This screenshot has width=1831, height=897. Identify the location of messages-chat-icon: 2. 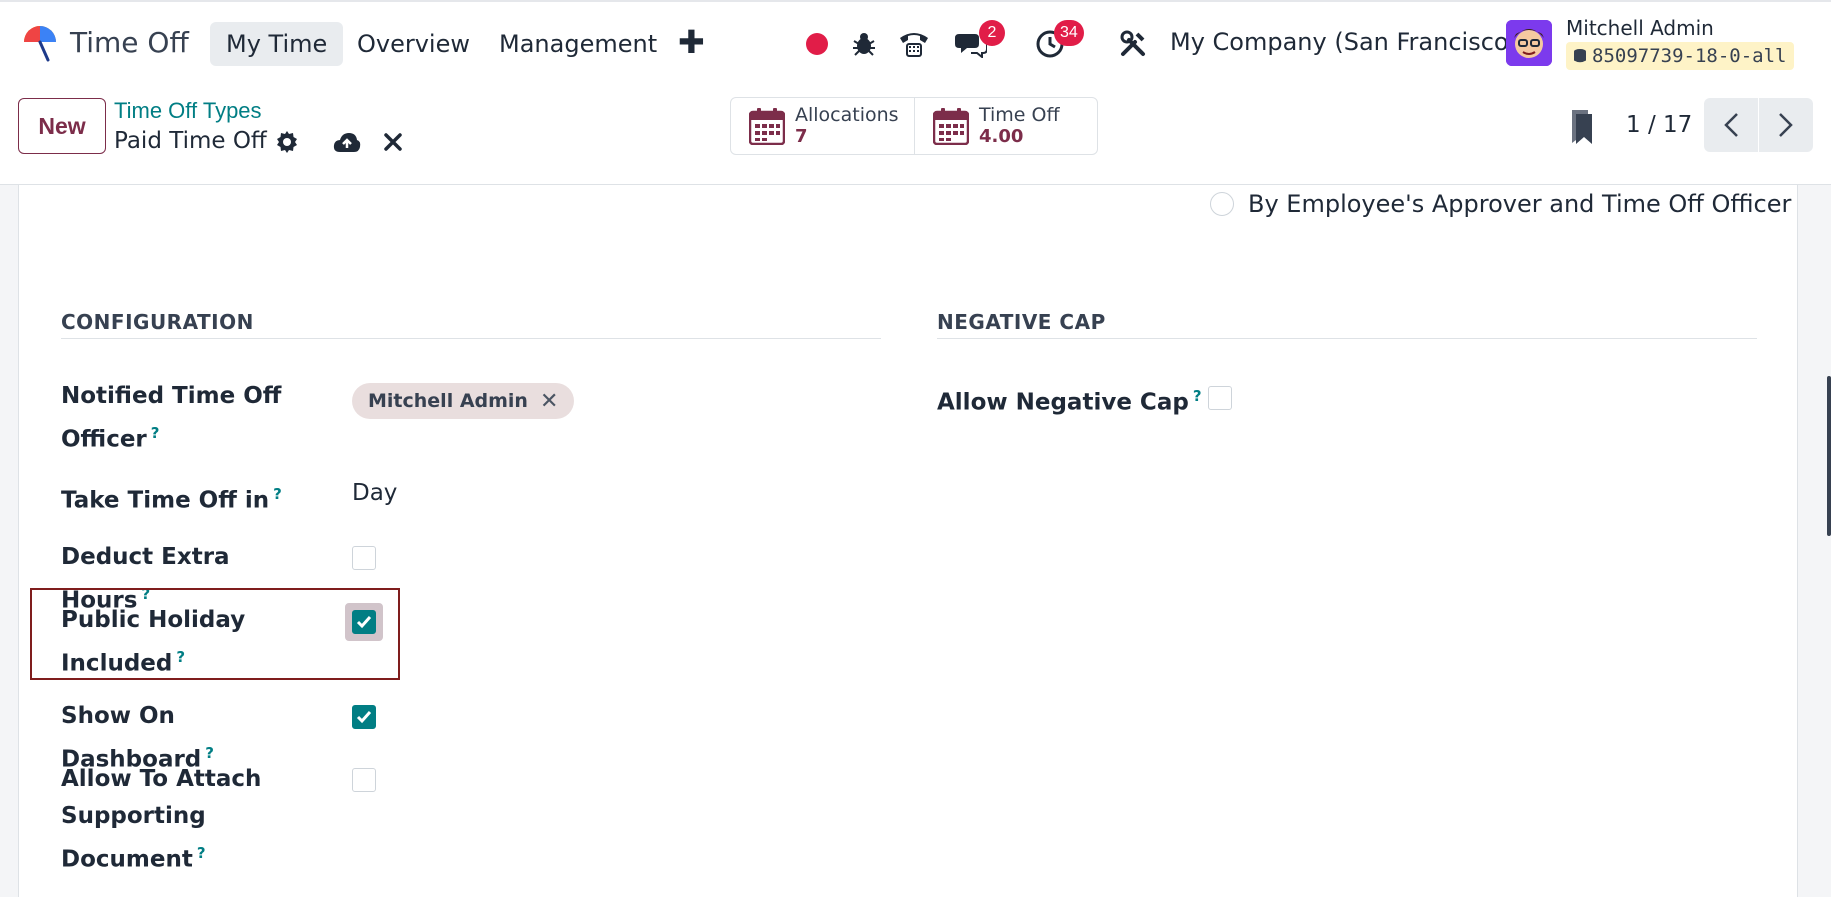
(980, 40).